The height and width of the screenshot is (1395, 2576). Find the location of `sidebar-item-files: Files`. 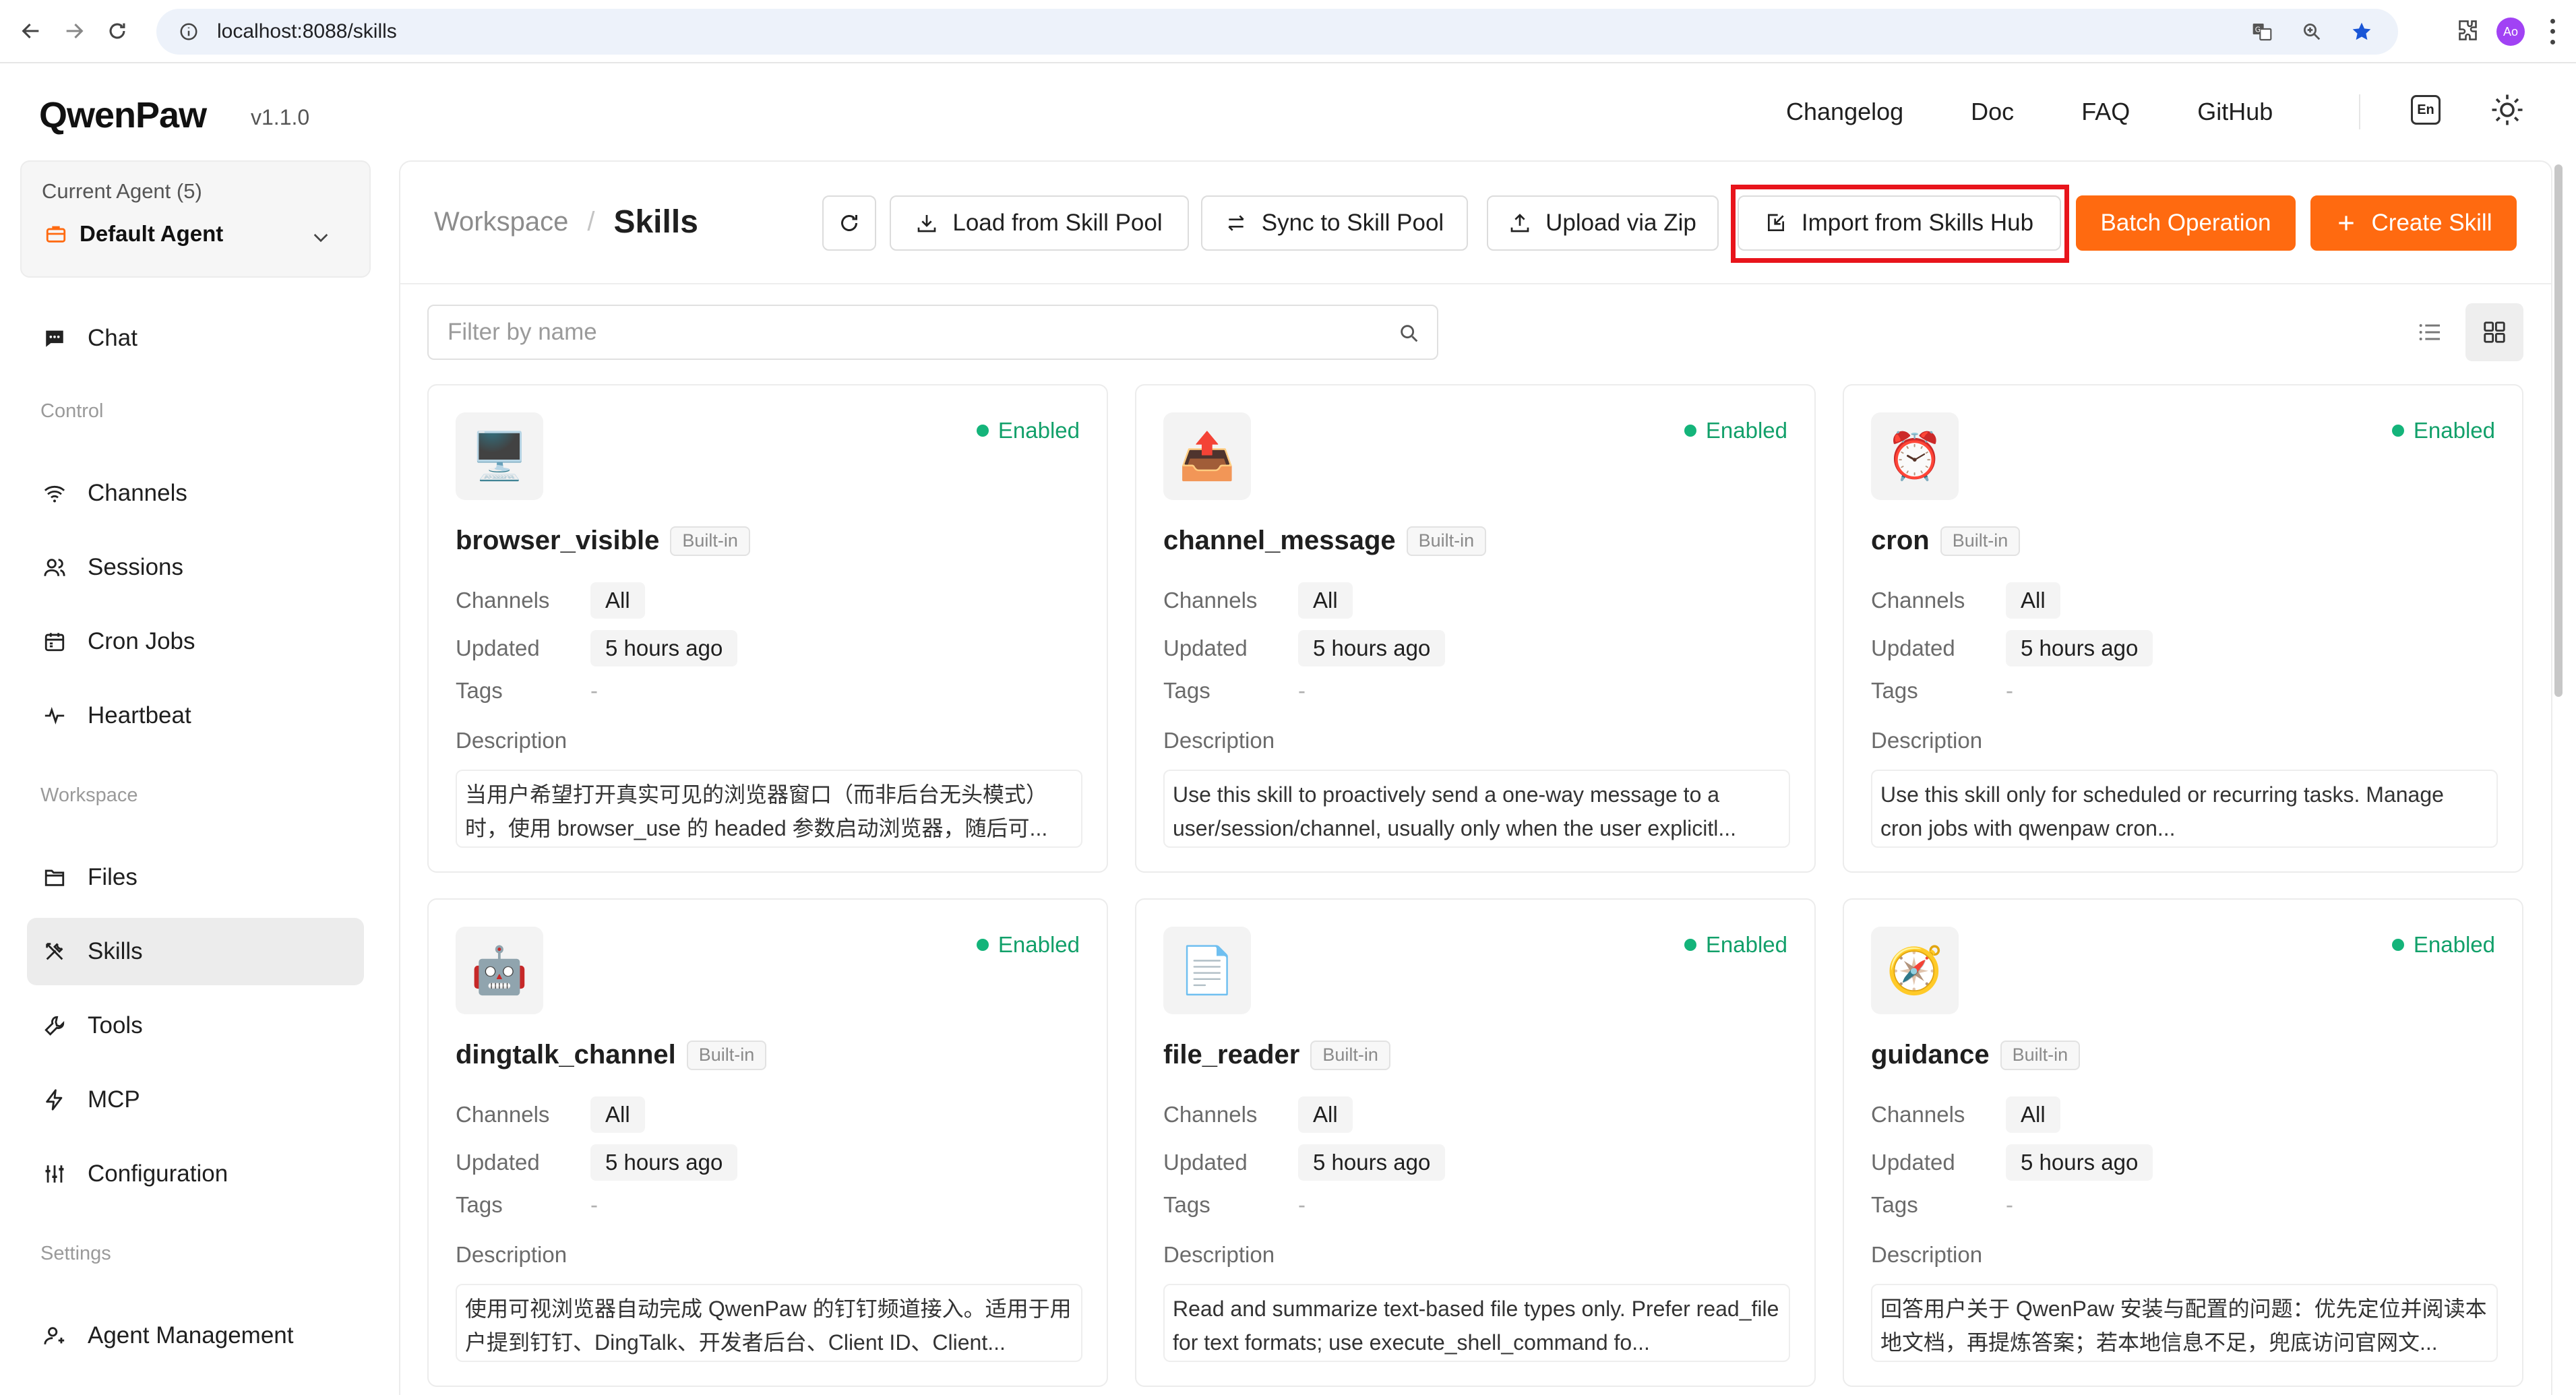

sidebar-item-files: Files is located at coordinates (195, 877).